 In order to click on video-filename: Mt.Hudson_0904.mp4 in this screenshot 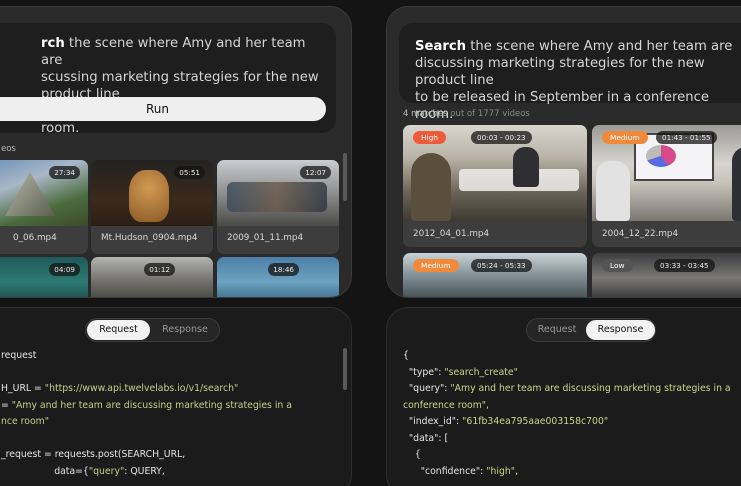, I will do `click(149, 238)`.